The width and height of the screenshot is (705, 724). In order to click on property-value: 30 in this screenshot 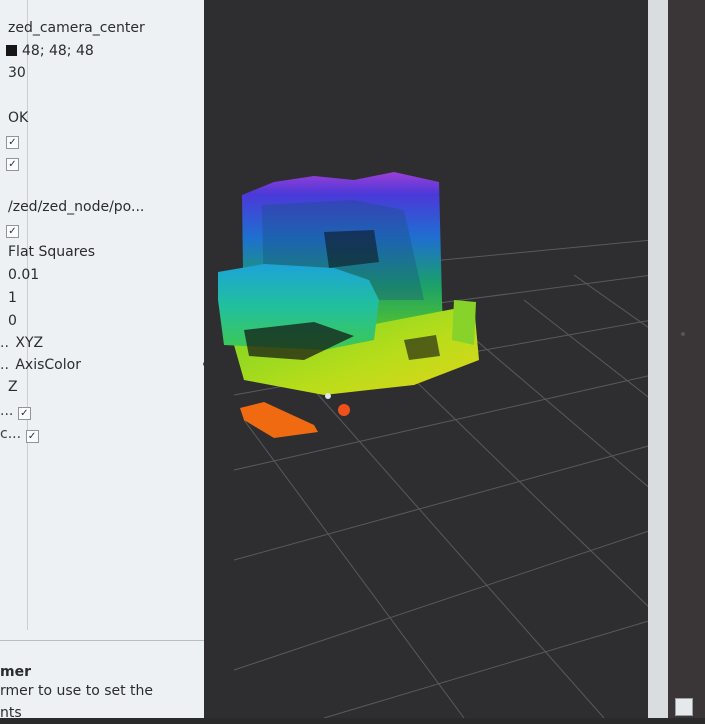, I will do `click(17, 73)`.